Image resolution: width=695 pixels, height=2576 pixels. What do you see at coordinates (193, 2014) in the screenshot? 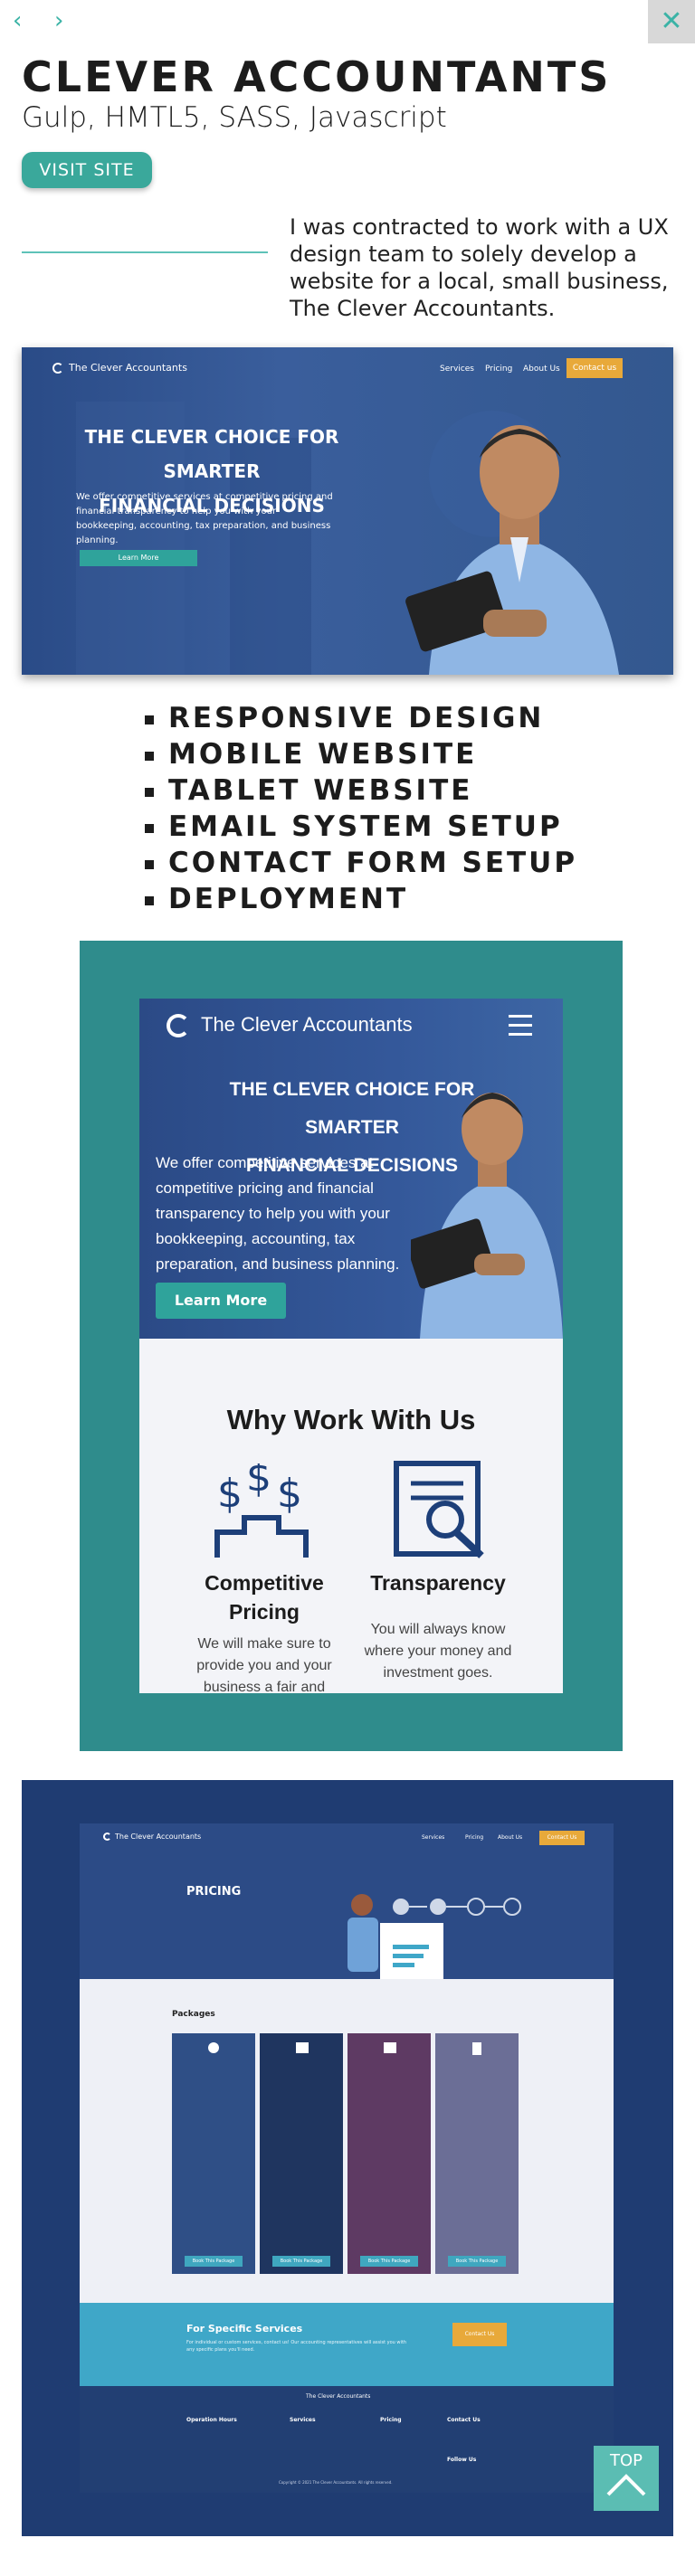
I see `packages-title: Packages` at bounding box center [193, 2014].